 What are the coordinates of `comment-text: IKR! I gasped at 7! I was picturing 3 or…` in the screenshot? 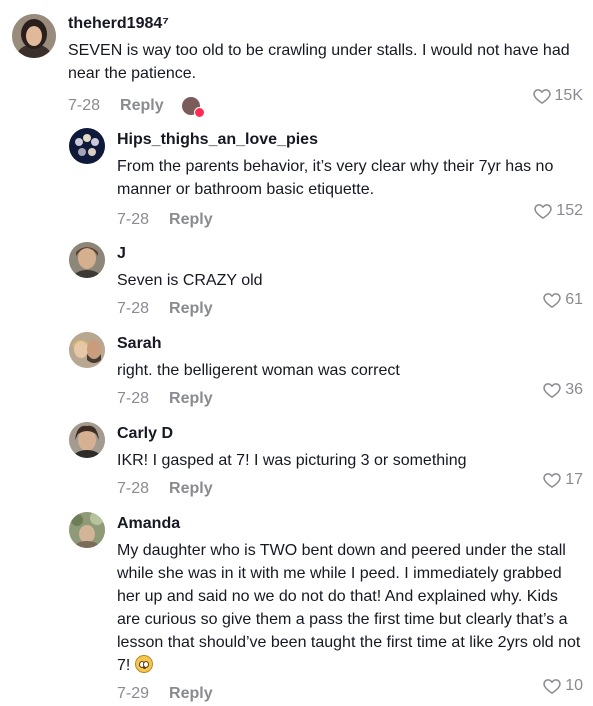 It's located at (292, 460).